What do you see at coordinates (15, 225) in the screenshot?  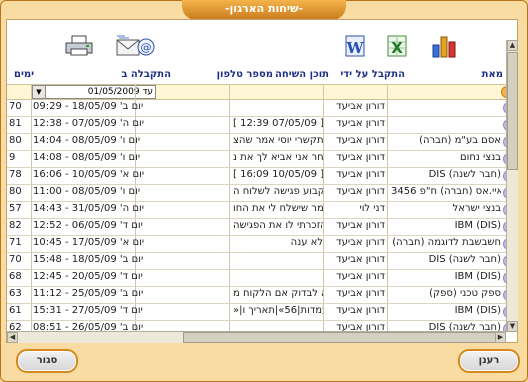 I see `cell-days: 82` at bounding box center [15, 225].